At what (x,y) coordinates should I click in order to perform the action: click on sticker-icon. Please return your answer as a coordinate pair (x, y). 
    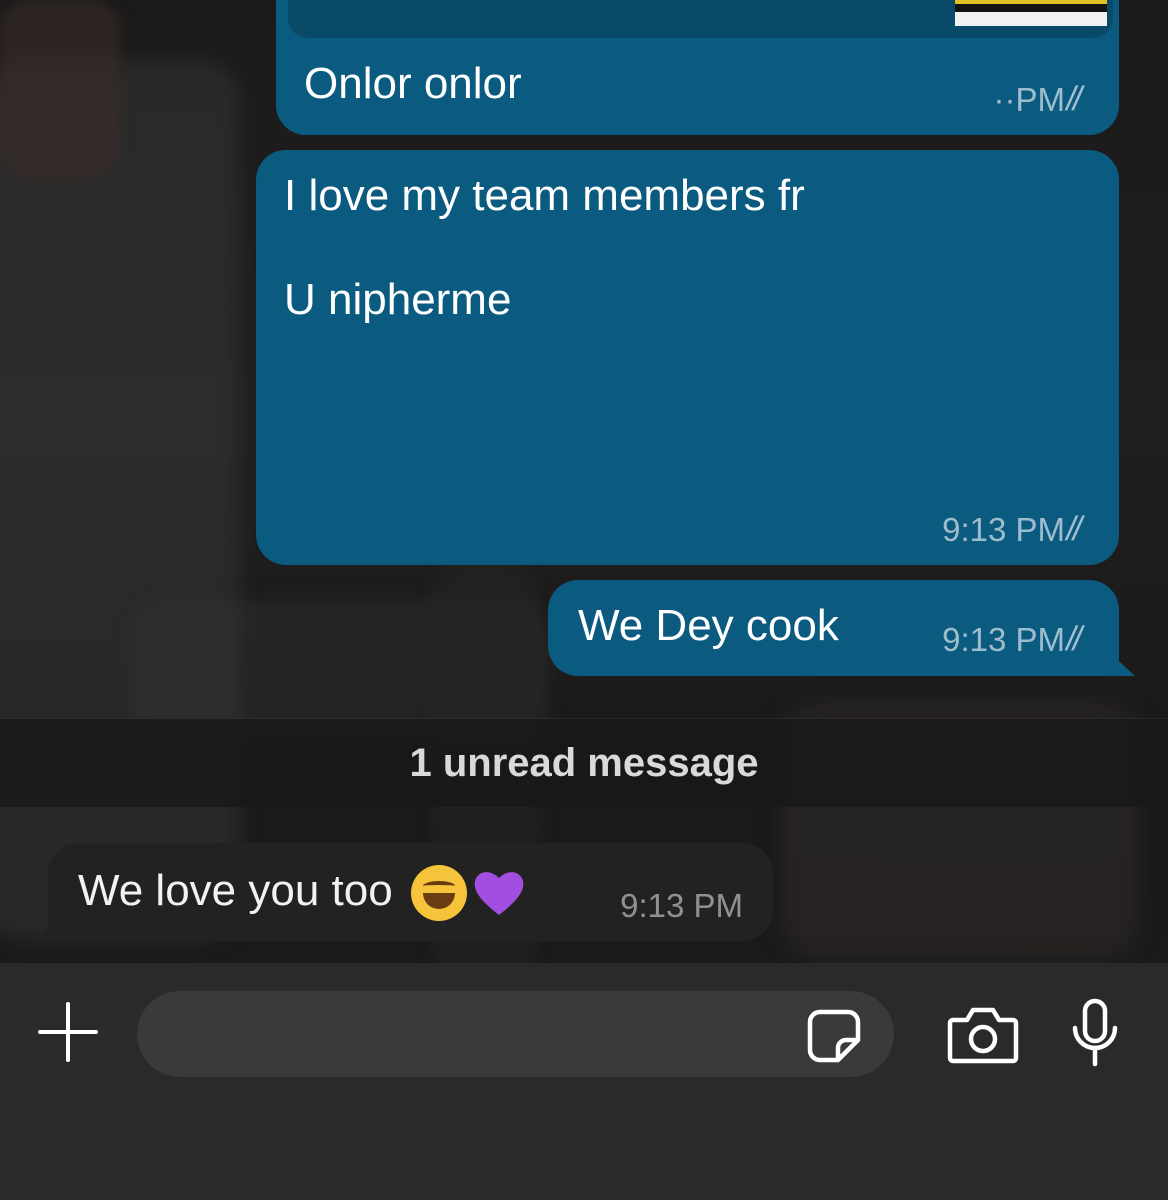
    Looking at the image, I should click on (834, 1036).